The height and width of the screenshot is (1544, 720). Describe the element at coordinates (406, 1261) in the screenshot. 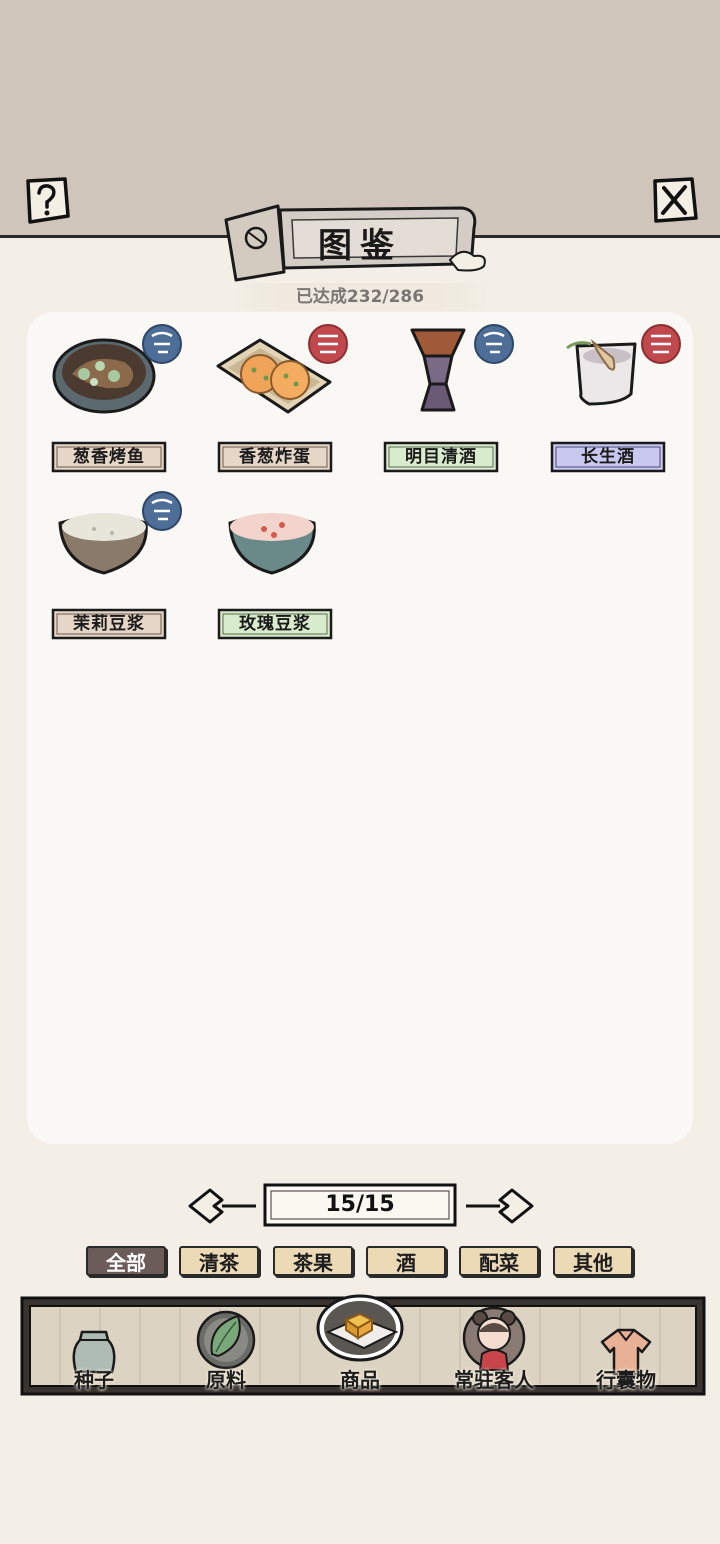

I see `tab-wine: 酒` at that location.